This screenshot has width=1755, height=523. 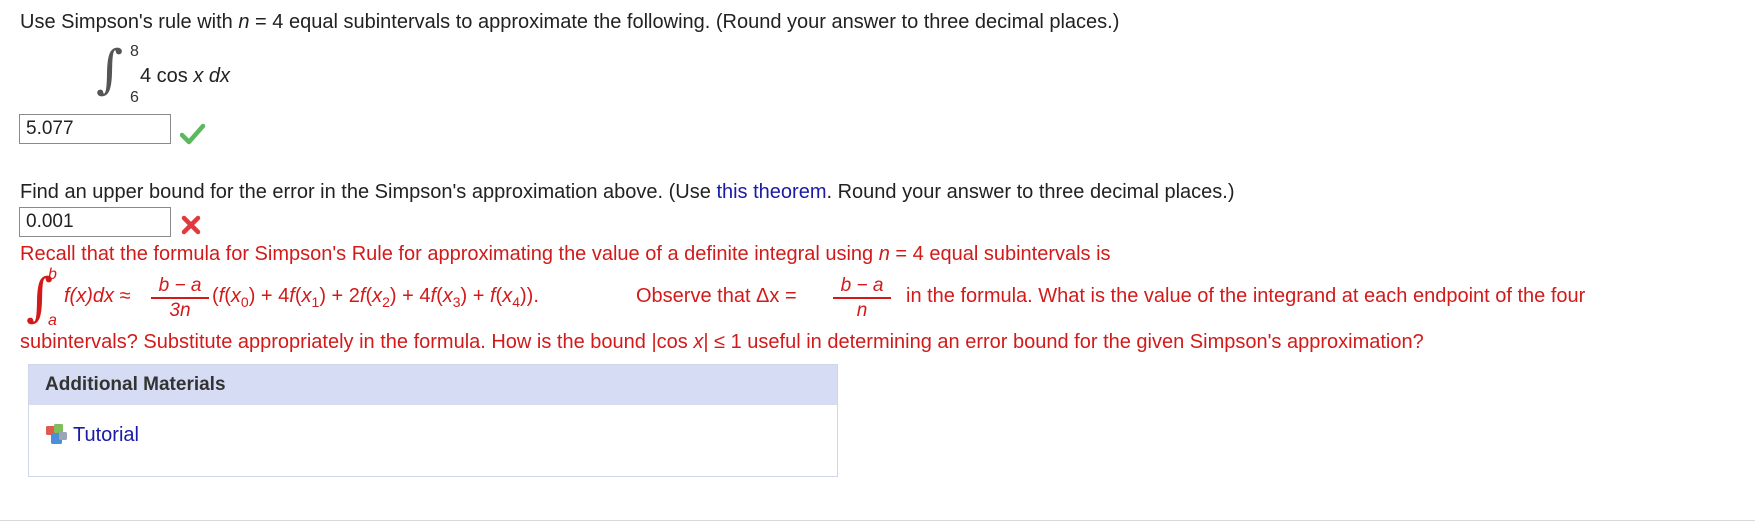 I want to click on tutorial-link: Tutorial, so click(x=106, y=435).